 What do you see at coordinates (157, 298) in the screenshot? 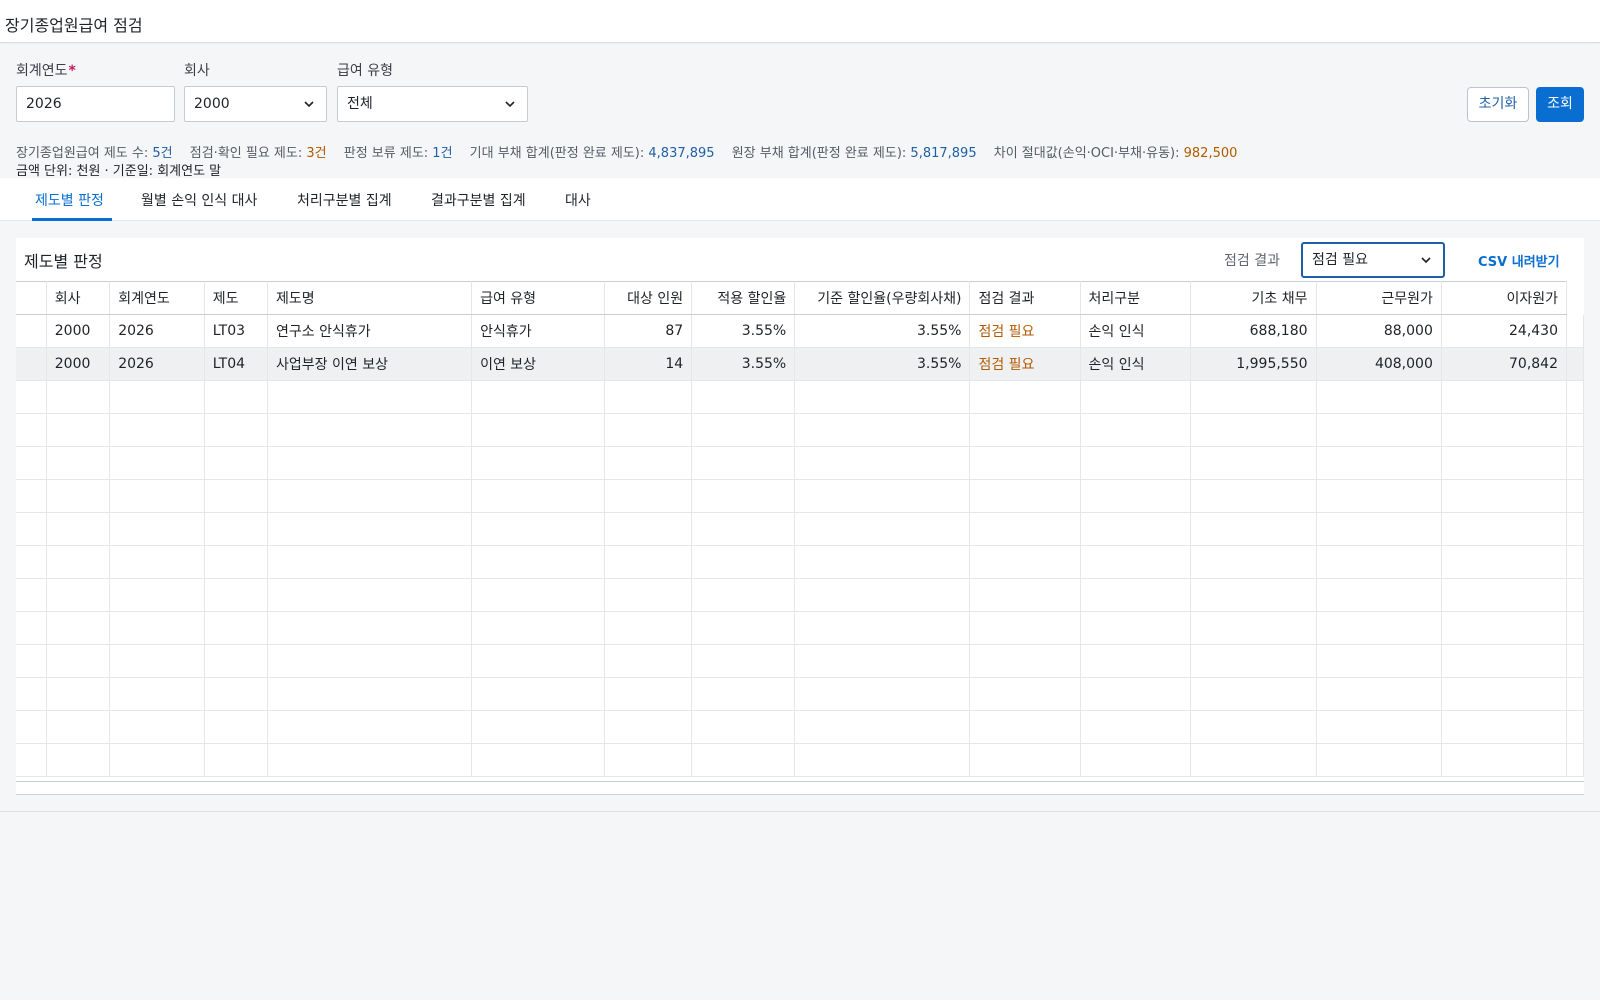
I see `column-header: 회계연도` at bounding box center [157, 298].